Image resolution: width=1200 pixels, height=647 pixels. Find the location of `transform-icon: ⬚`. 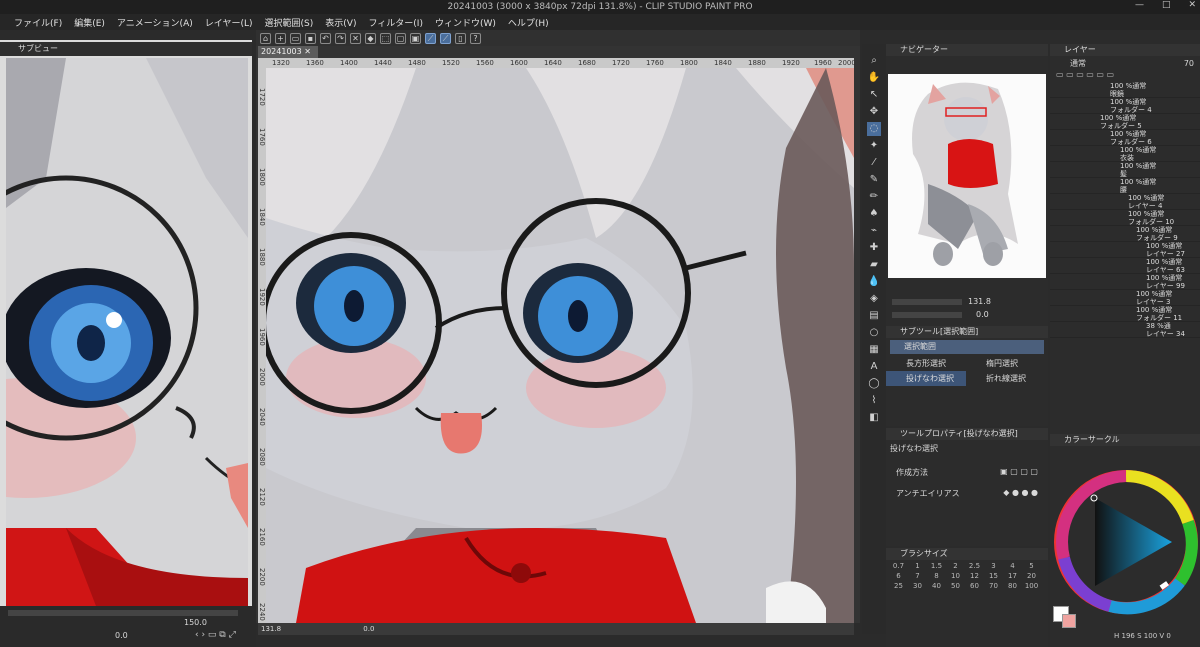

transform-icon: ⬚ is located at coordinates (385, 38).